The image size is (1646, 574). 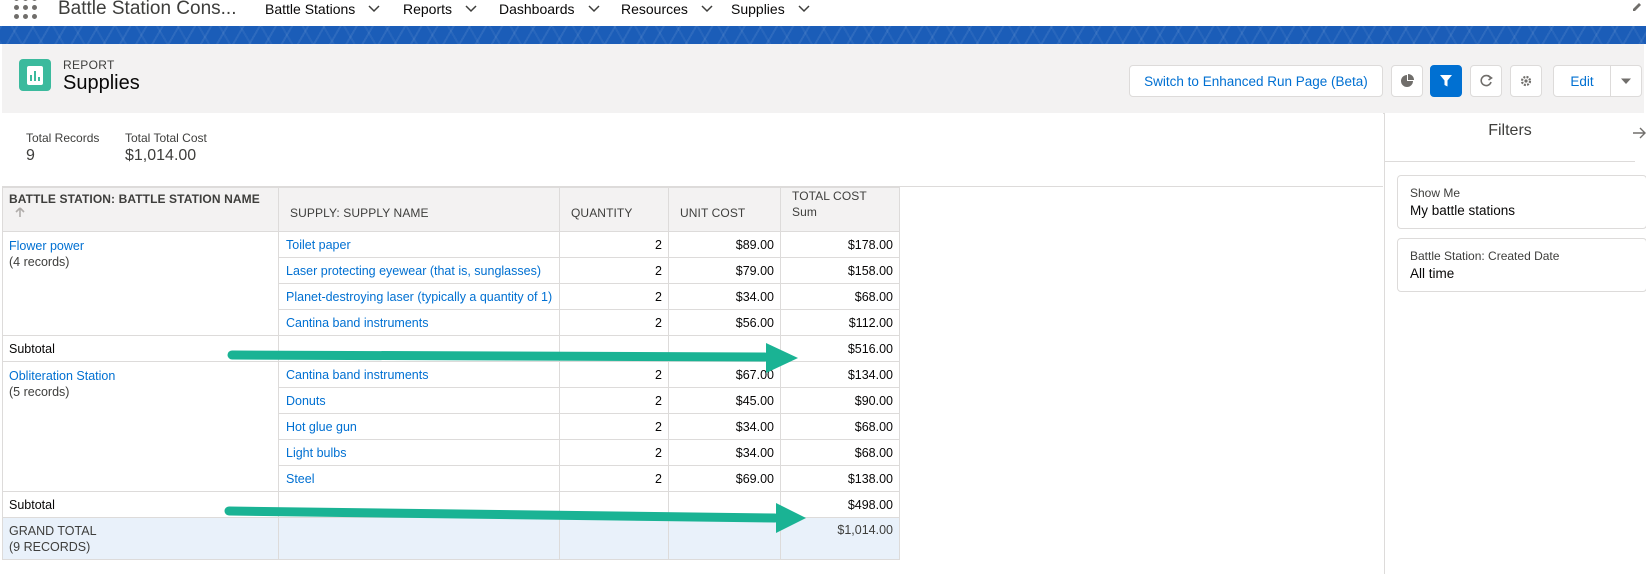 I want to click on supply-name-link: Hot glue gun, so click(x=419, y=426).